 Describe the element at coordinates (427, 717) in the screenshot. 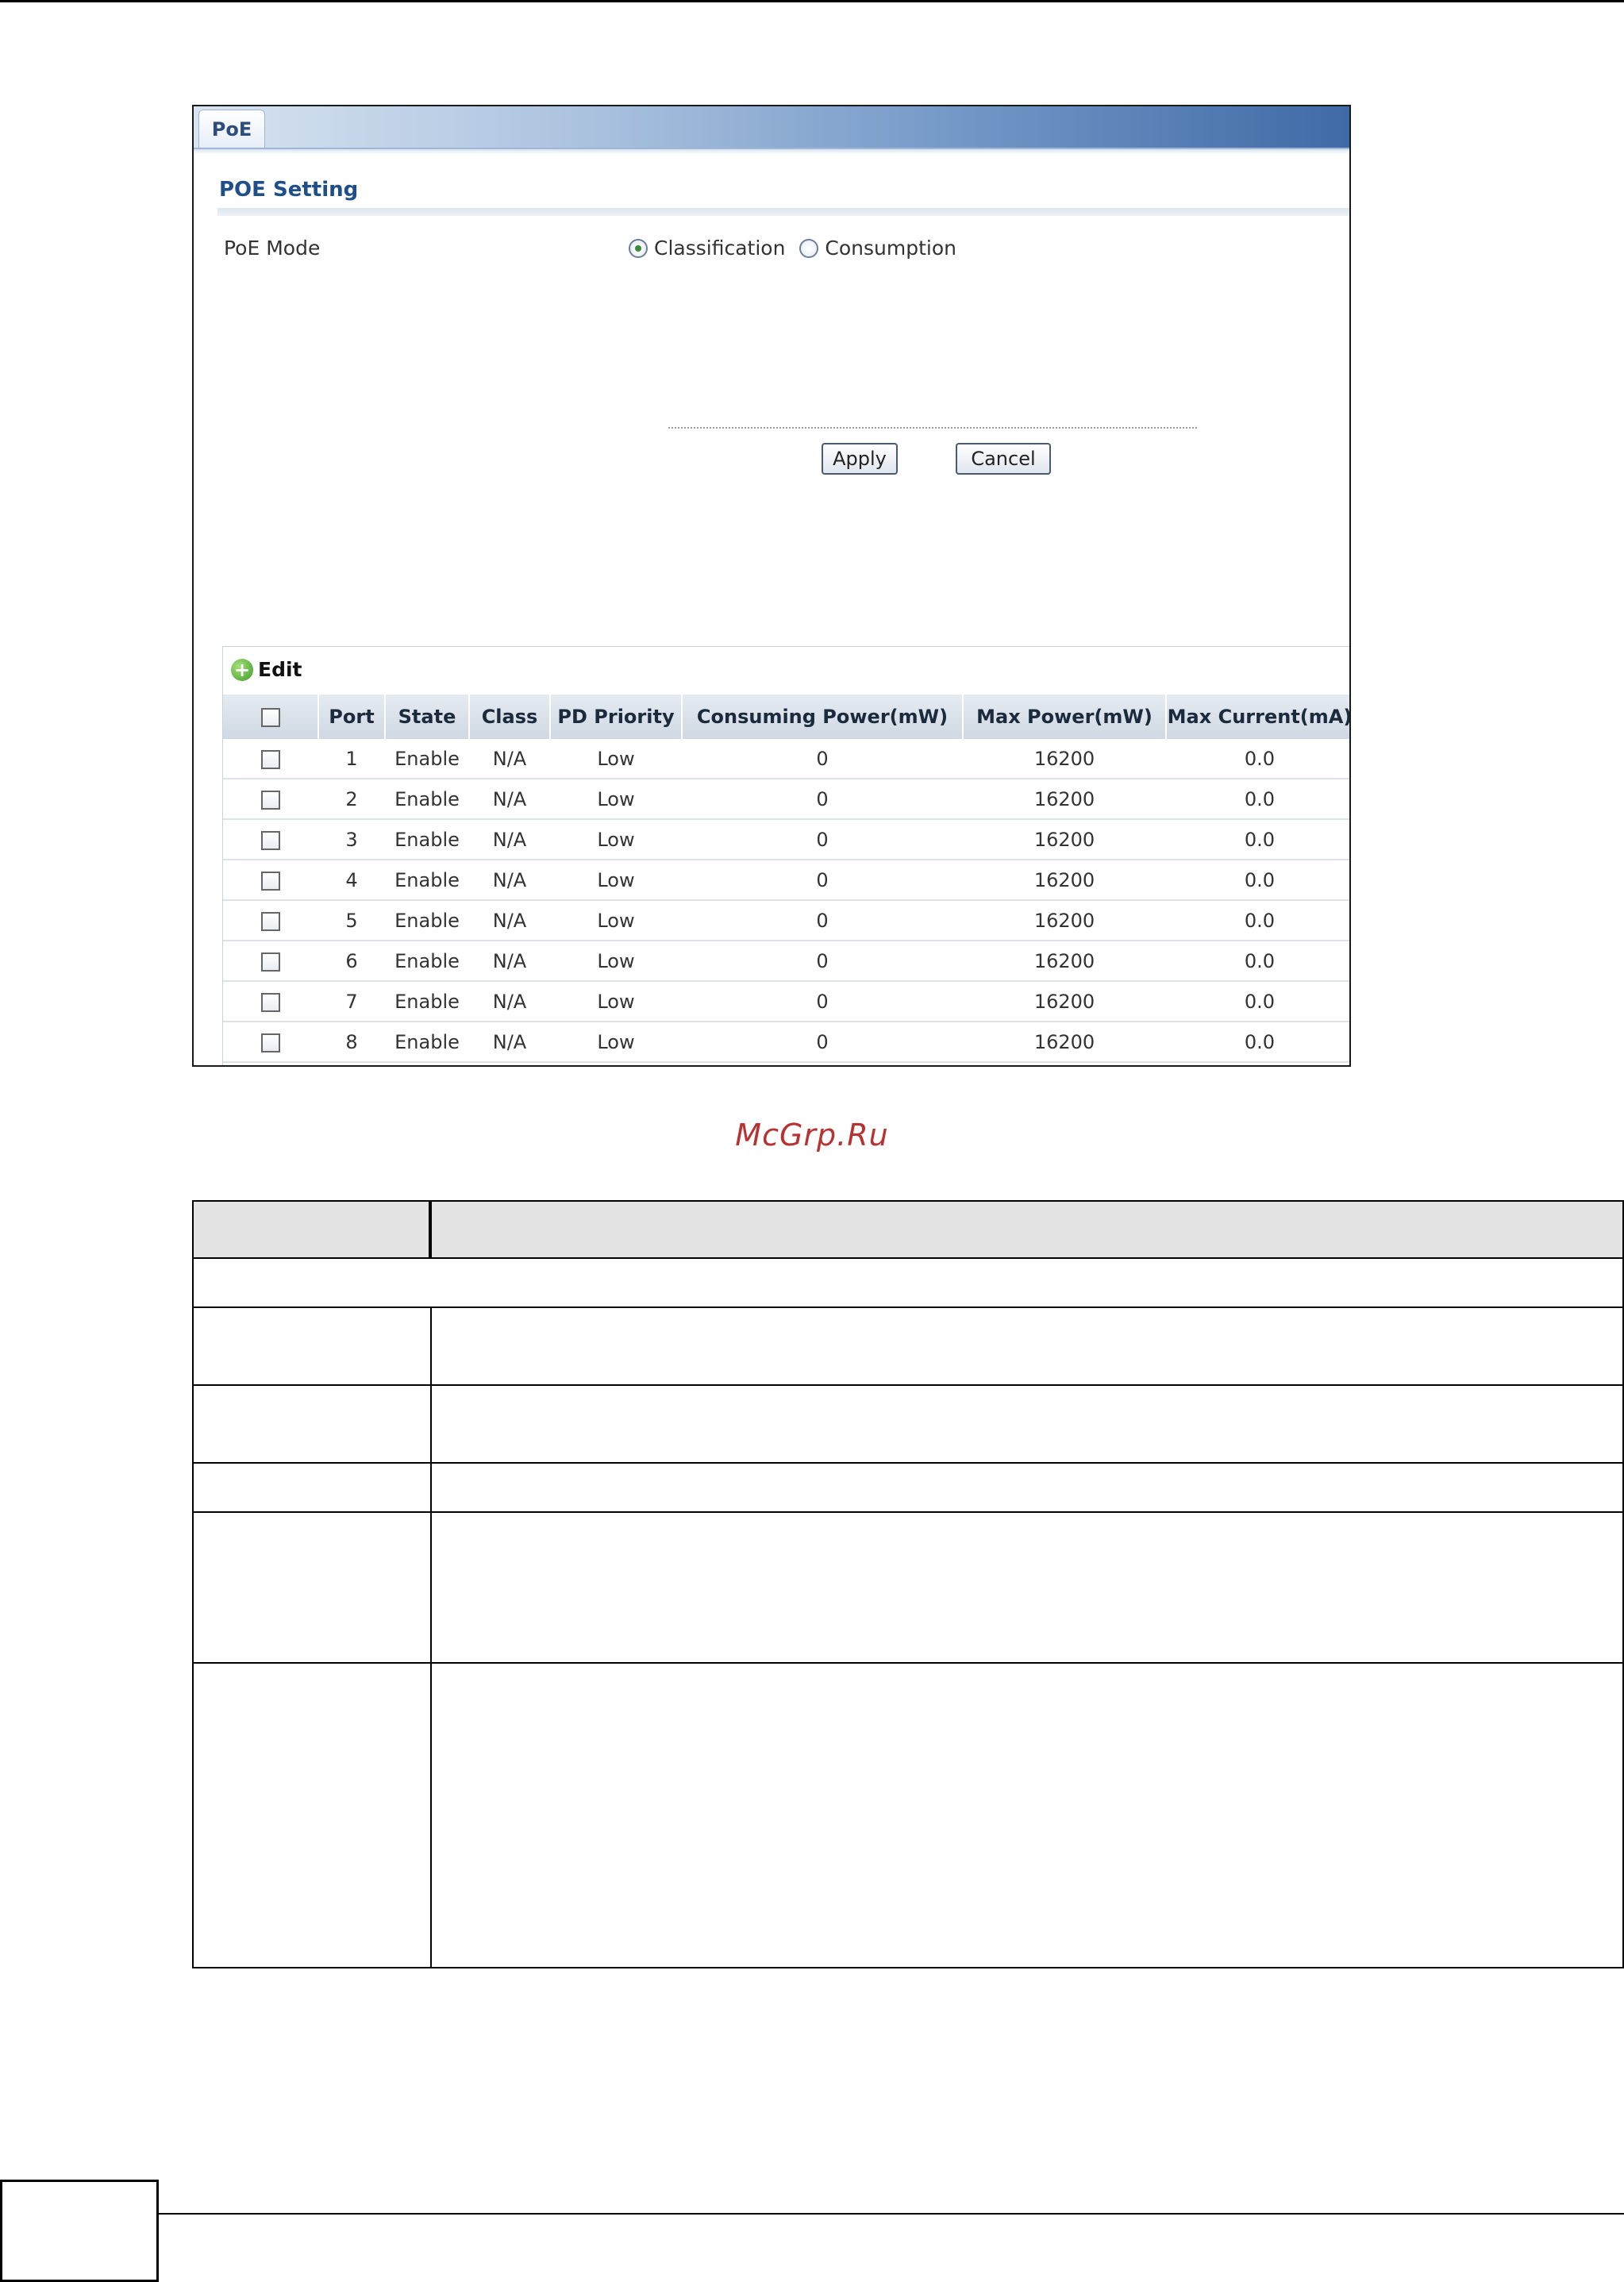

I see `column-header-state: State` at that location.